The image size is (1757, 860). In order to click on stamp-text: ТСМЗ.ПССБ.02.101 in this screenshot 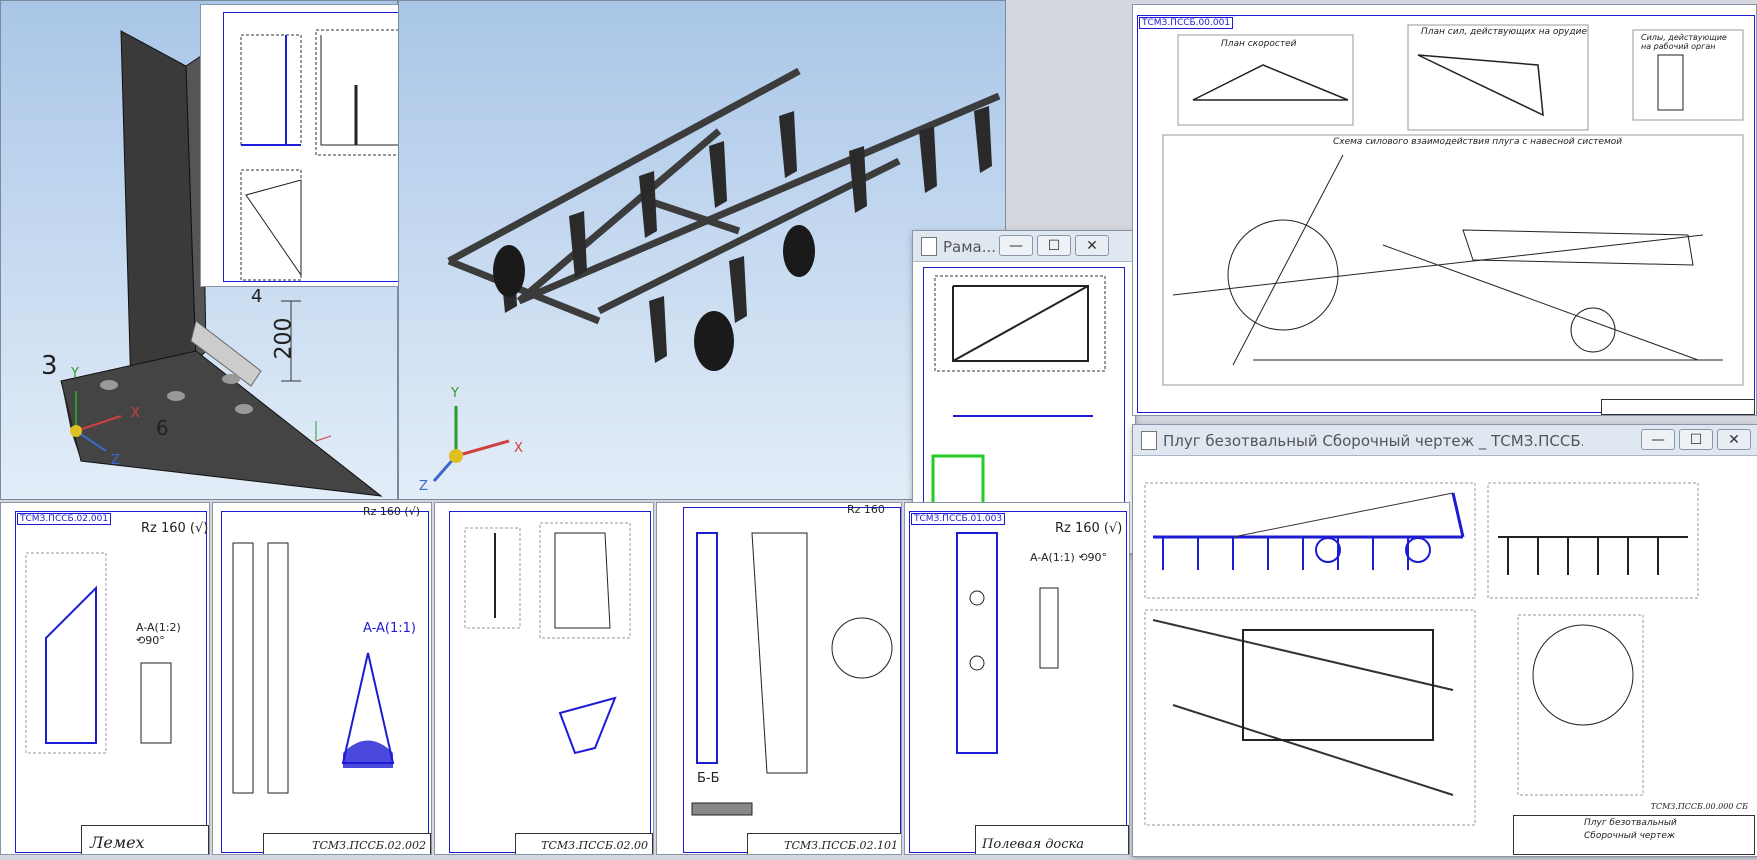, I will do `click(841, 845)`.